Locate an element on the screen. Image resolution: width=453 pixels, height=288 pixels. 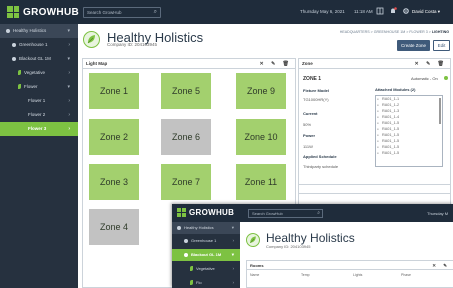
fixture-model-value: TG1000HR(Y) is located at coordinates (316, 99).